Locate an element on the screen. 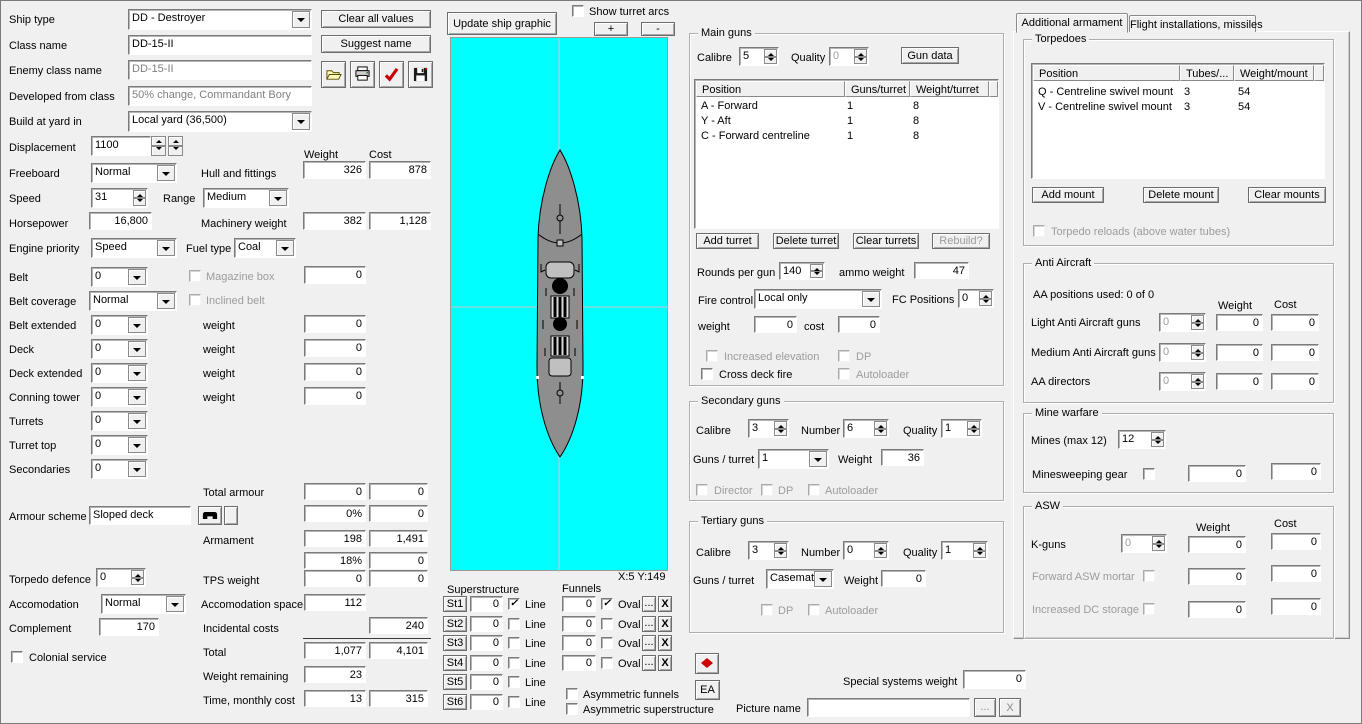 This screenshot has width=1362, height=724. fuel-type-select: Coal is located at coordinates (265, 248).